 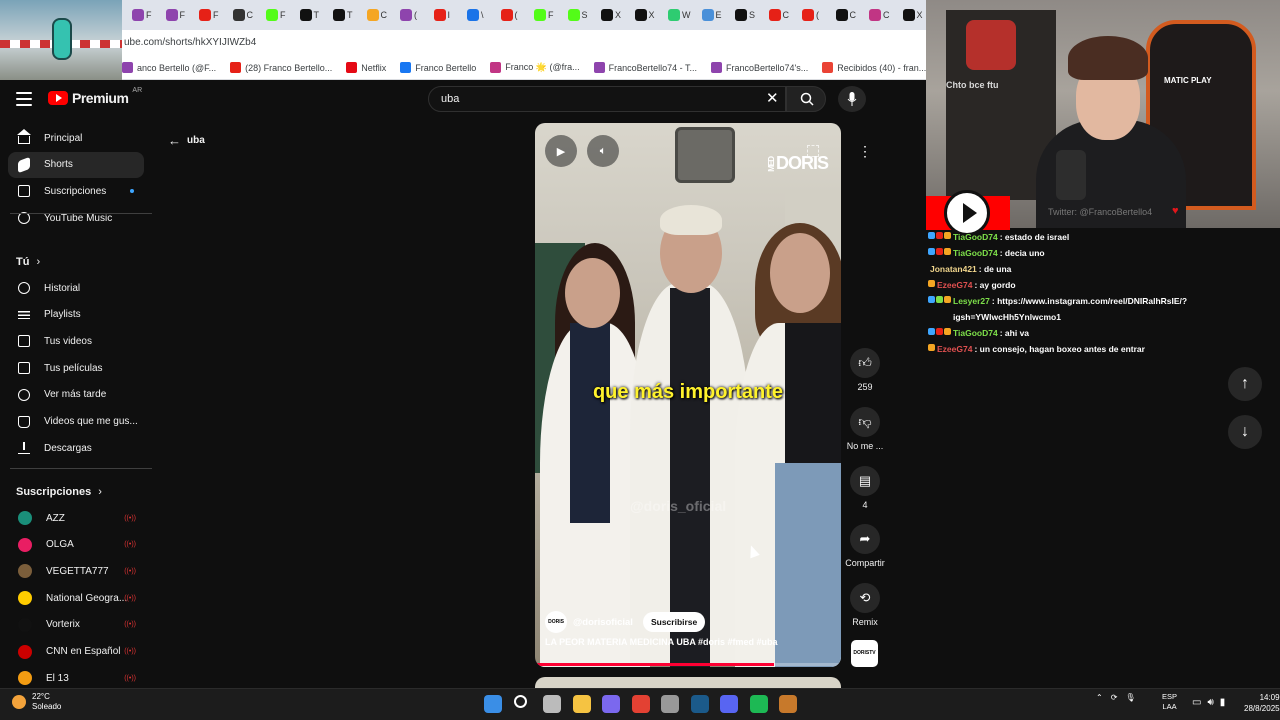 What do you see at coordinates (1196, 702) in the screenshot?
I see `network-icon: ▭` at bounding box center [1196, 702].